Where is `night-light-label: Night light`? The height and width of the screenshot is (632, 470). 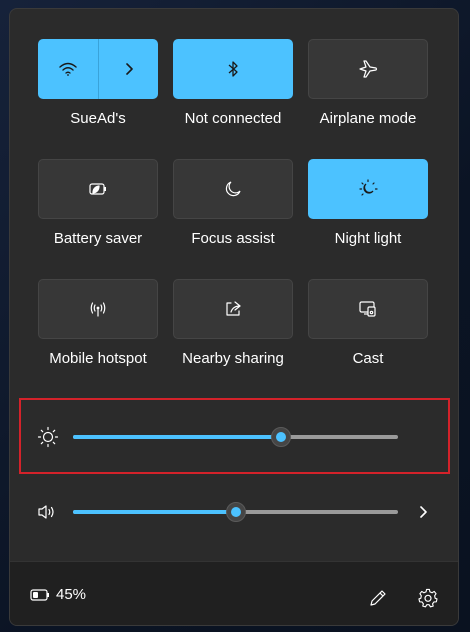 night-light-label: Night light is located at coordinates (368, 238).